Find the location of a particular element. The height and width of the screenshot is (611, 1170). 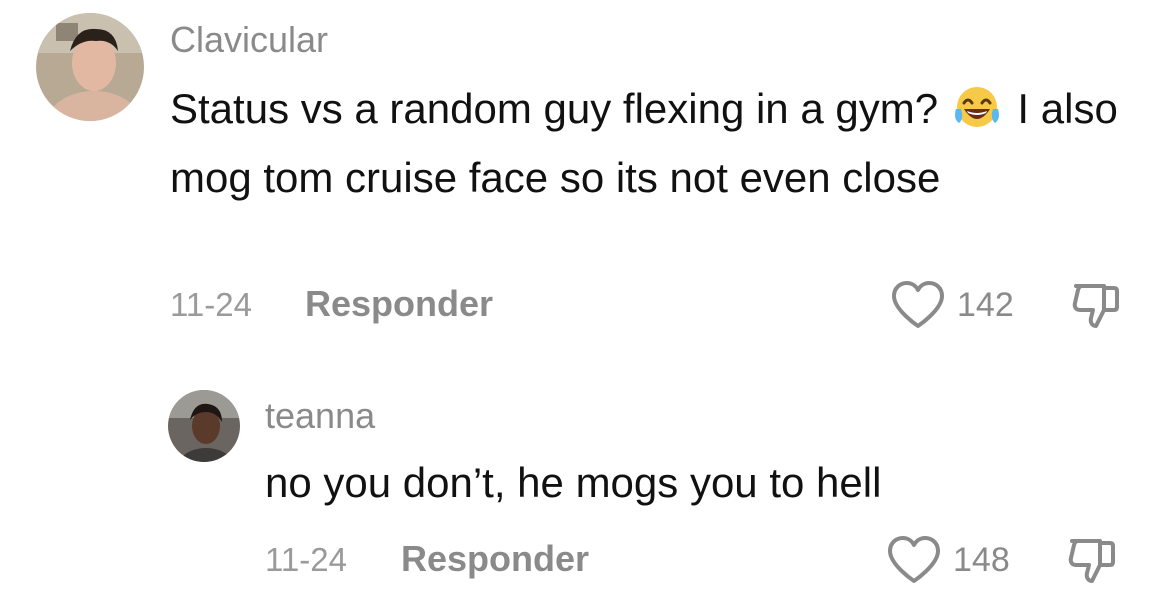

username: teanna is located at coordinates (320, 416).